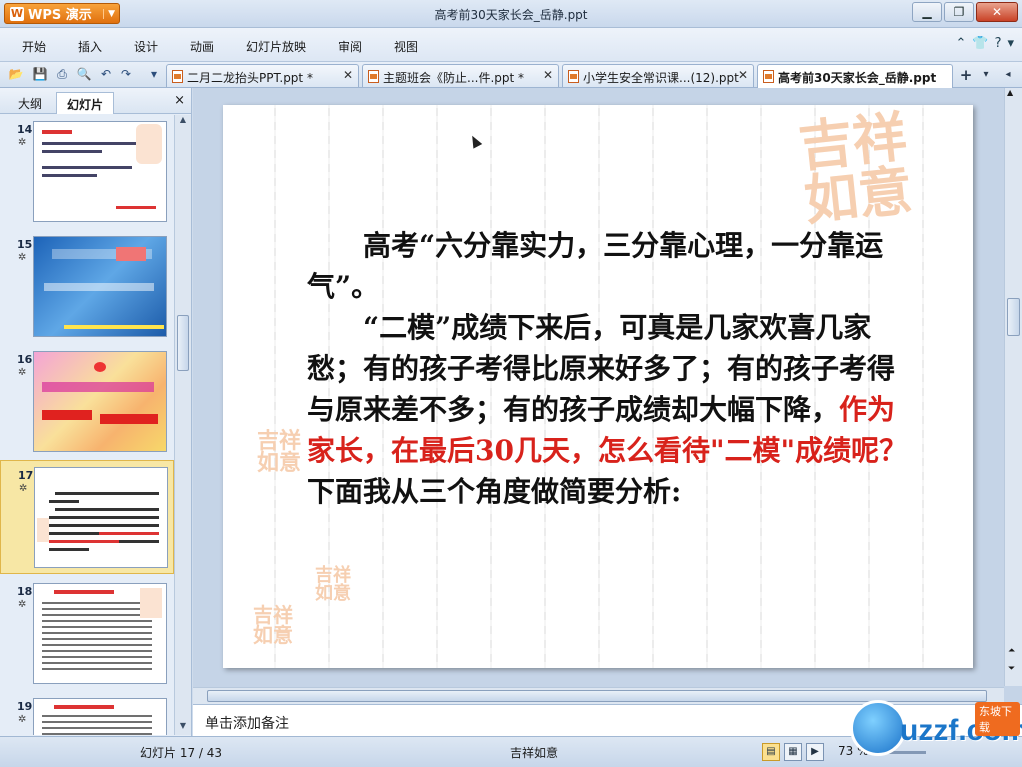  I want to click on thumbnail-row-selected: 17 ✲, so click(87, 517).